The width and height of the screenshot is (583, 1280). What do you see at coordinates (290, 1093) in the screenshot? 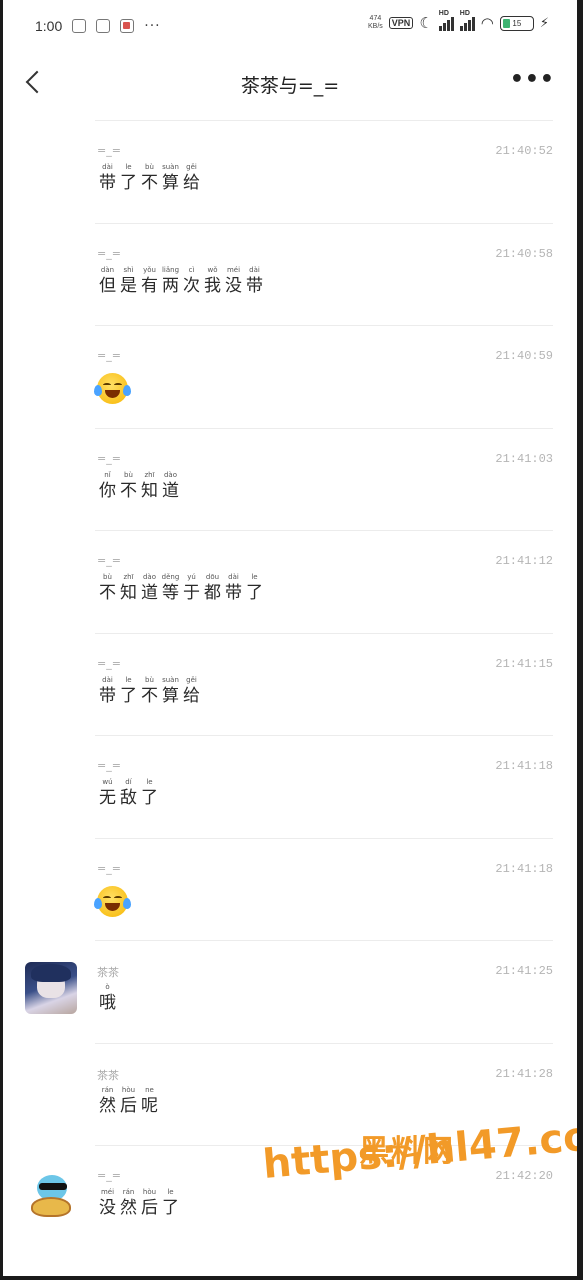
I see `message-item: 茶茶 21:41:28 rán 然 hòu 后 ne 呢` at bounding box center [290, 1093].